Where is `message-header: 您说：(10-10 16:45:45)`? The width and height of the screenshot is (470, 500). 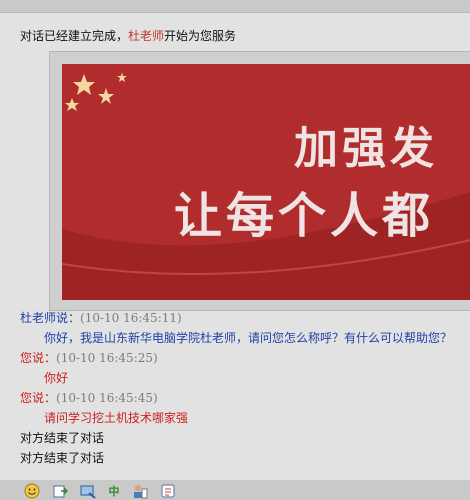
message-header: 您说：(10-10 16:45:45) is located at coordinates (89, 397).